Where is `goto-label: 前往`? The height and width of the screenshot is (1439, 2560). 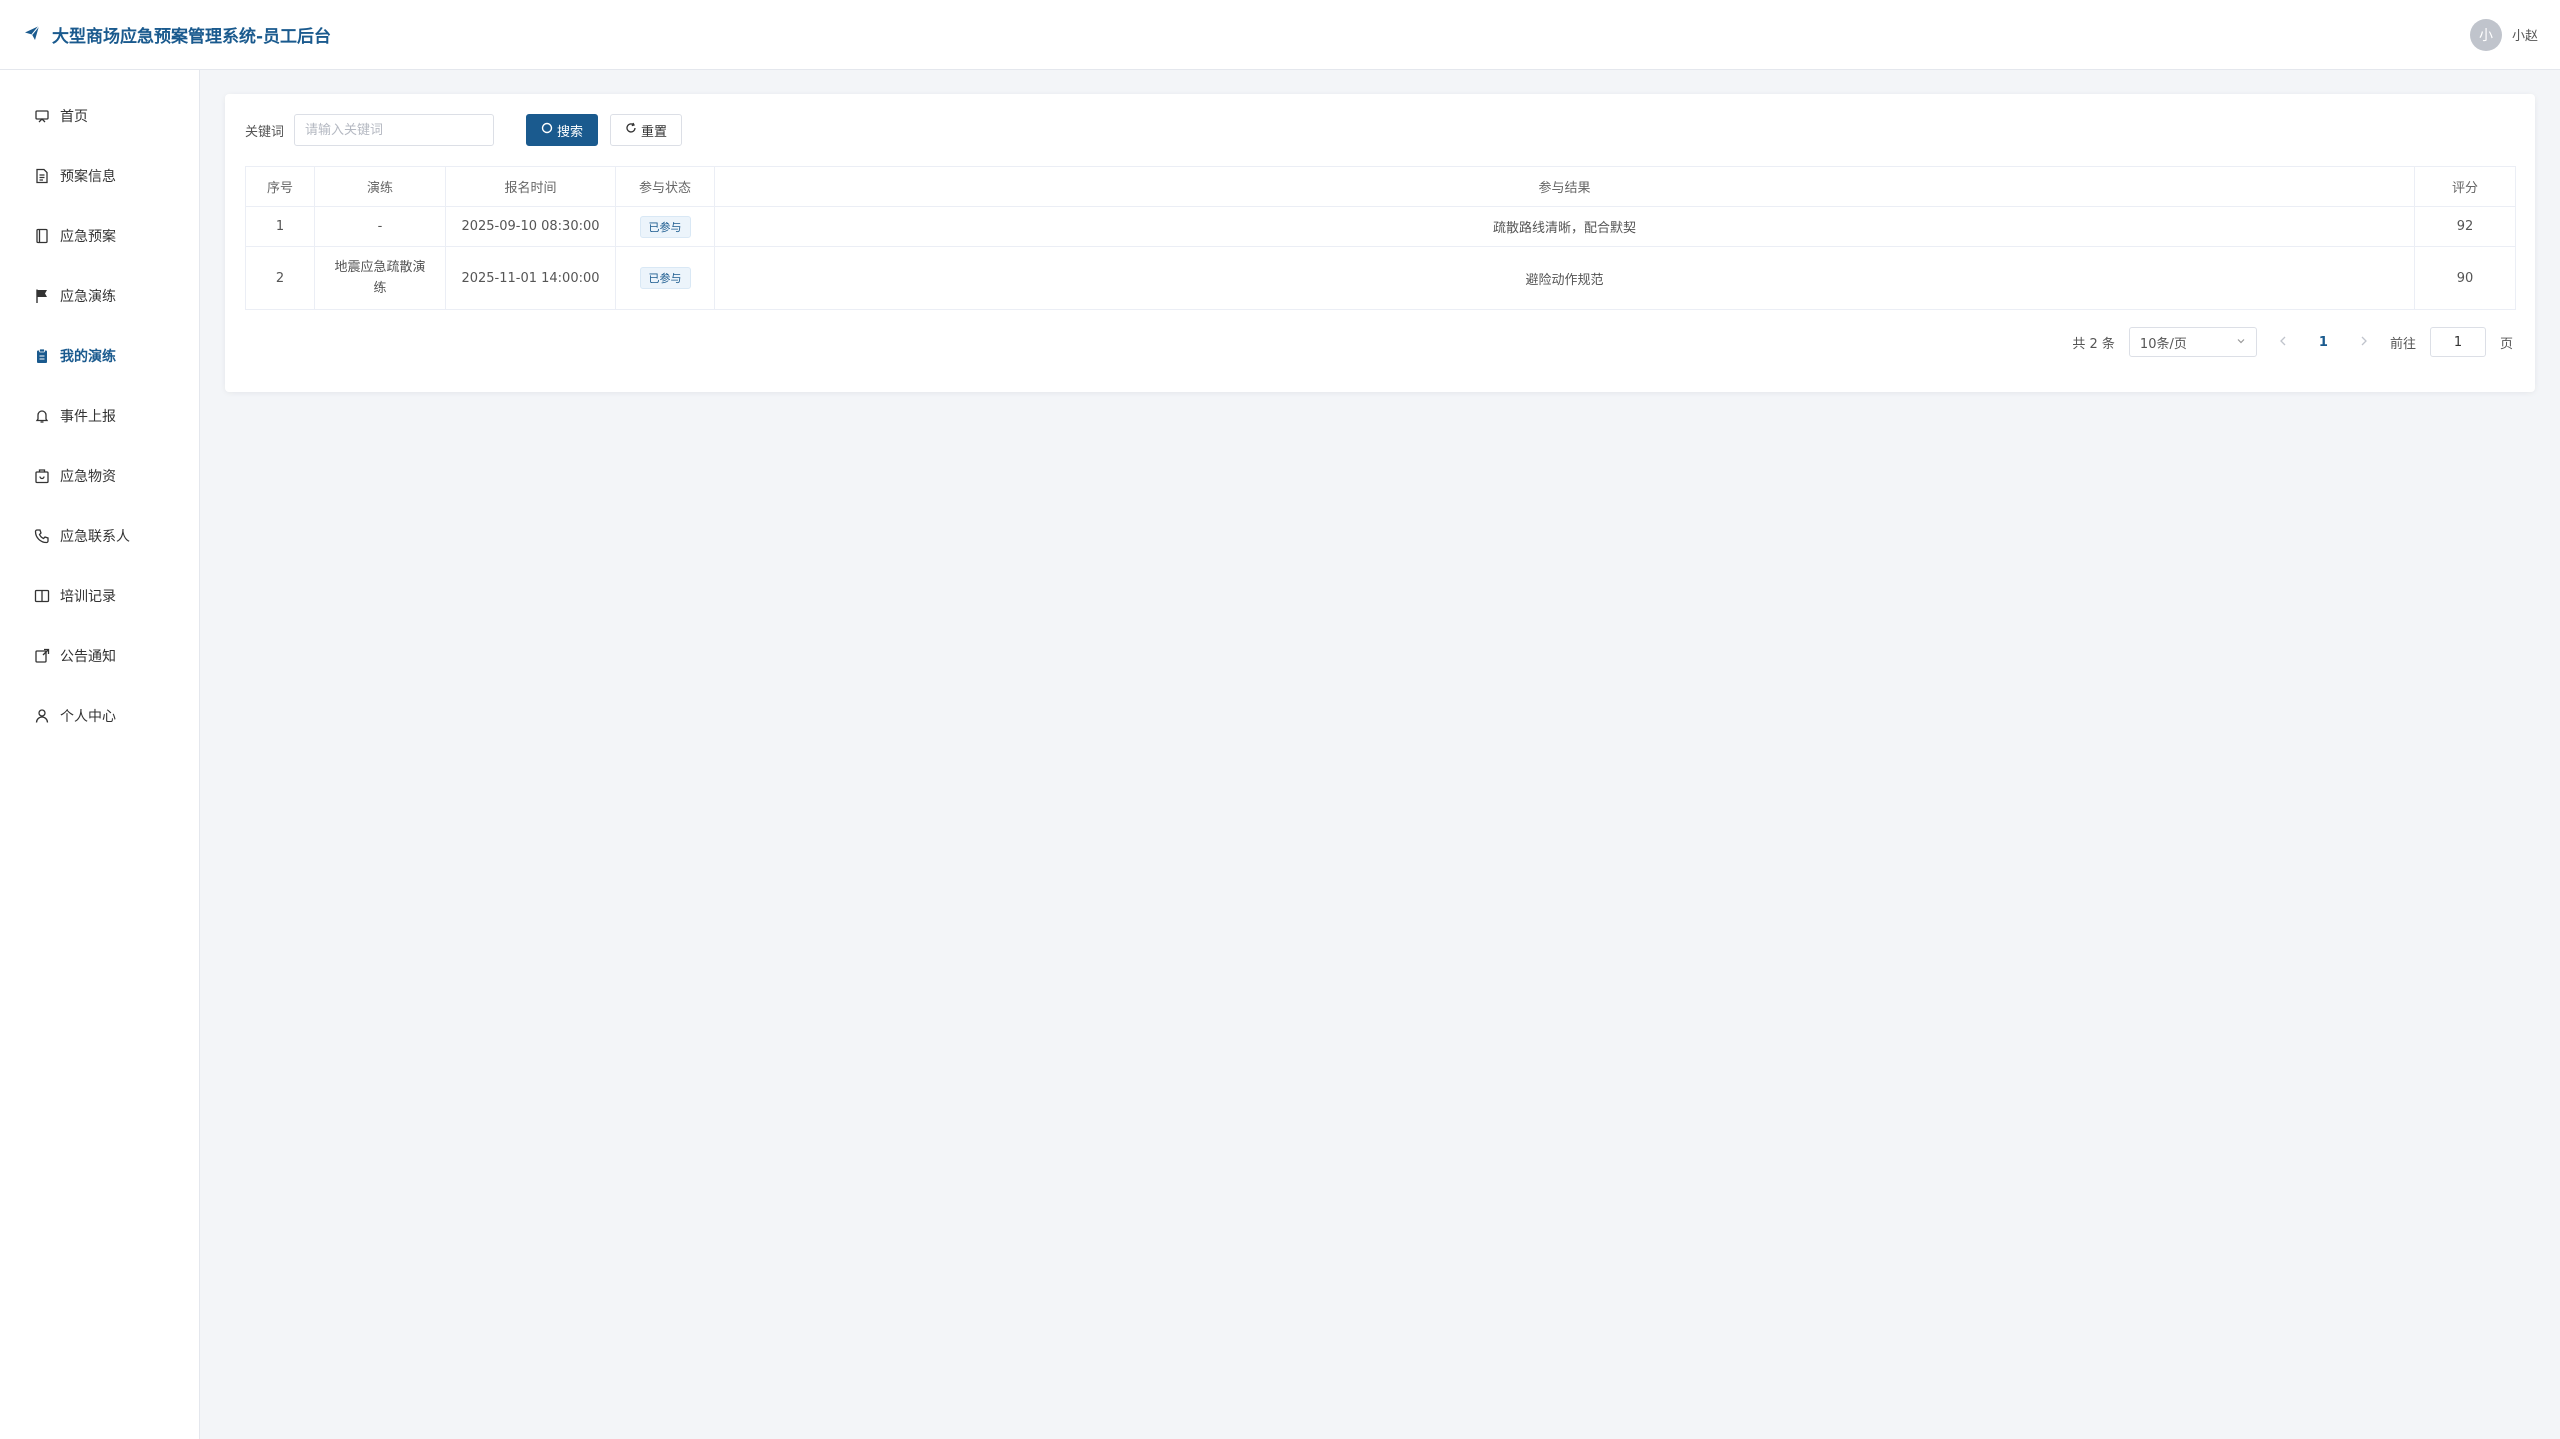 goto-label: 前往 is located at coordinates (2402, 344).